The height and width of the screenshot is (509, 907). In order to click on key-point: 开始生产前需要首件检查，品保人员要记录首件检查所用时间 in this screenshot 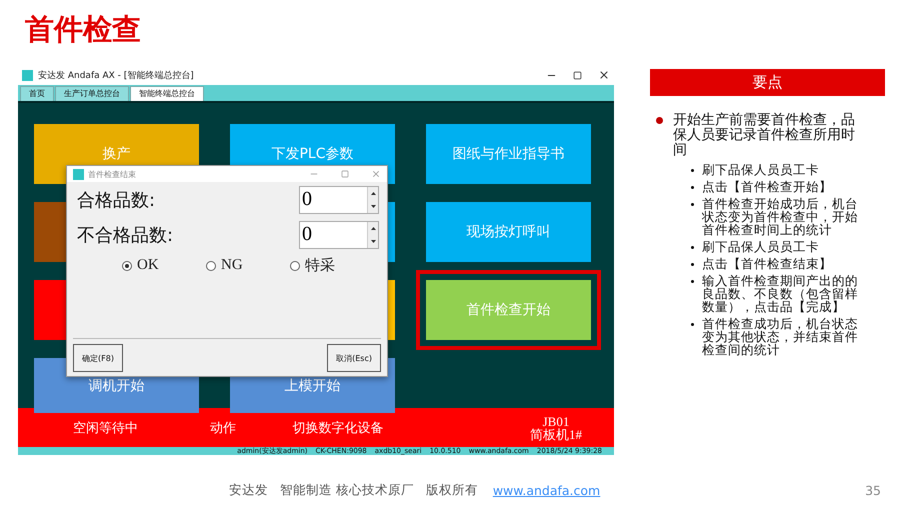, I will do `click(764, 135)`.